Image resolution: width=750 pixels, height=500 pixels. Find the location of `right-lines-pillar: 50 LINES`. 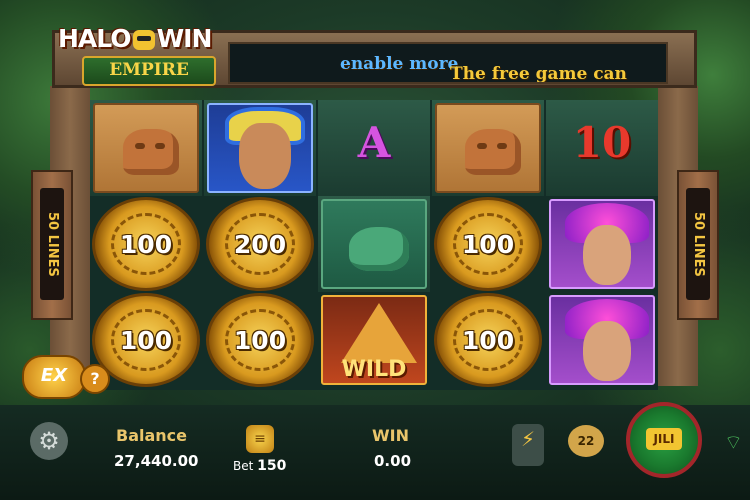

right-lines-pillar: 50 LINES is located at coordinates (698, 245).